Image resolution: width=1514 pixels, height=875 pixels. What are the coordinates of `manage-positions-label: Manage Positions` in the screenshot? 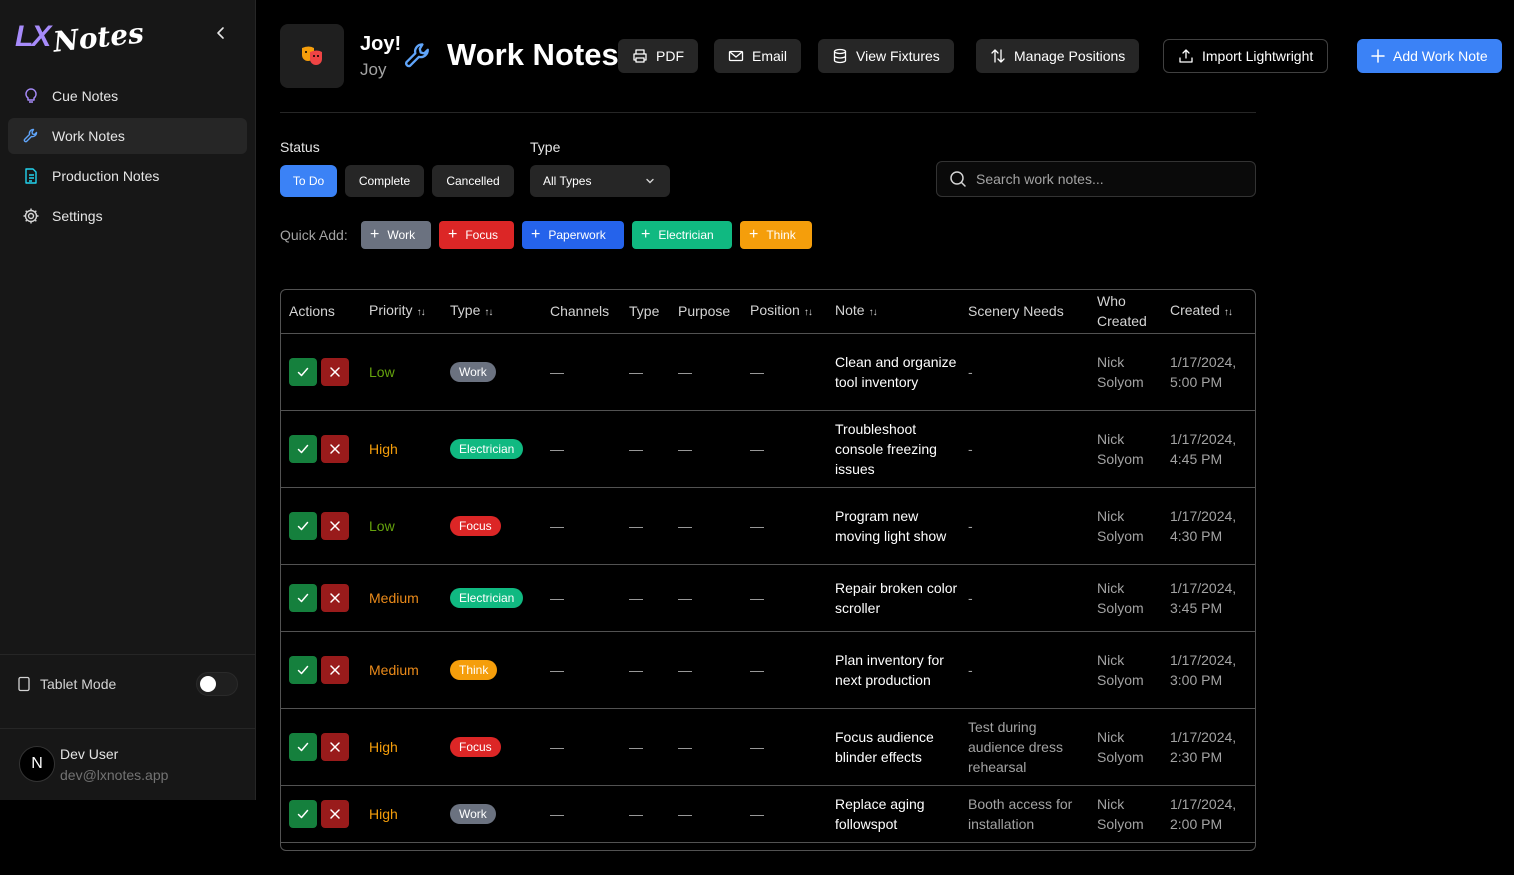 It's located at (1070, 56).